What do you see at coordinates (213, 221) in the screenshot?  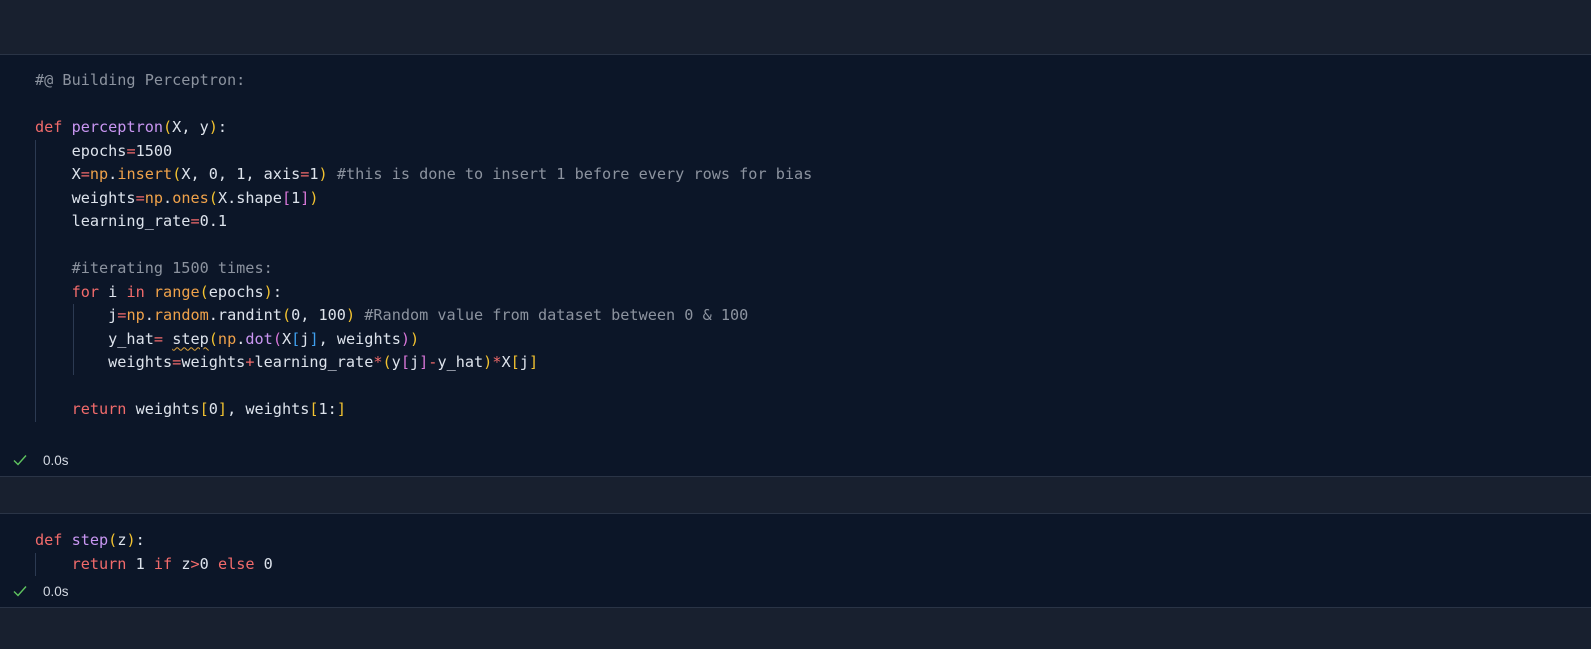 I see `code-token: 0.1` at bounding box center [213, 221].